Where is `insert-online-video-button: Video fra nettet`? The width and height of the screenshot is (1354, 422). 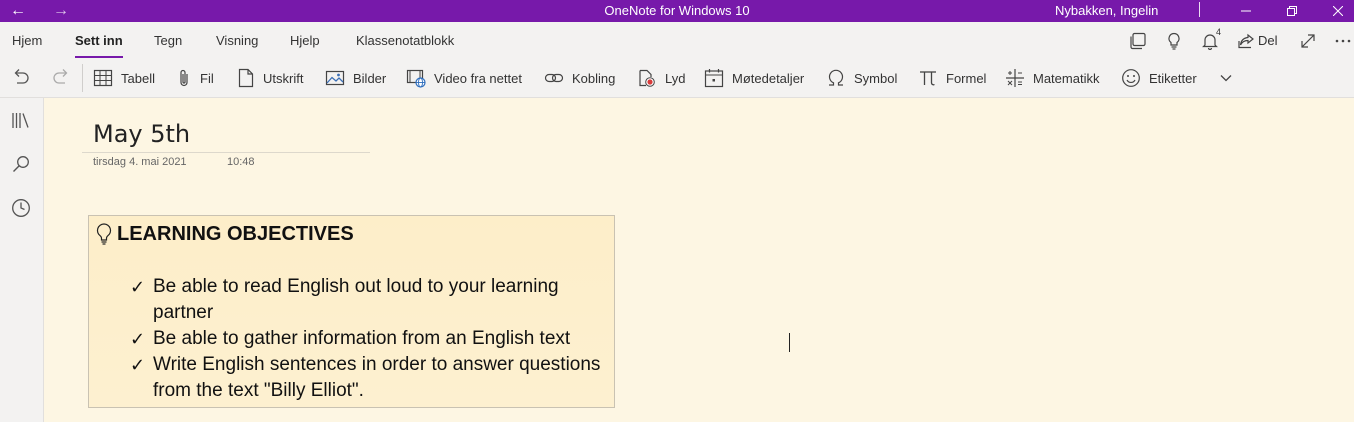
insert-online-video-button: Video fra nettet is located at coordinates (464, 78).